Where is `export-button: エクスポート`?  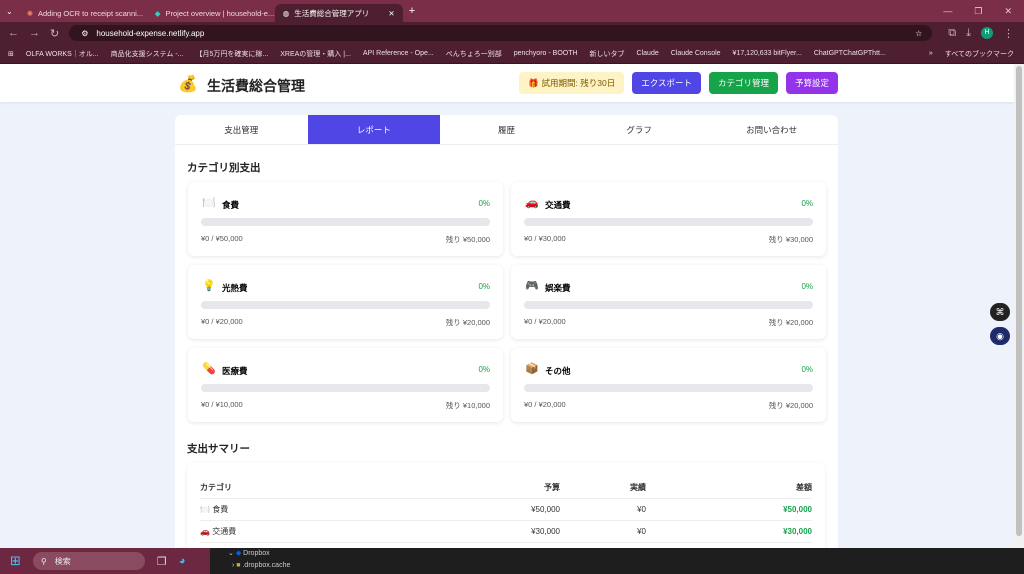
export-button: エクスポート is located at coordinates (666, 83).